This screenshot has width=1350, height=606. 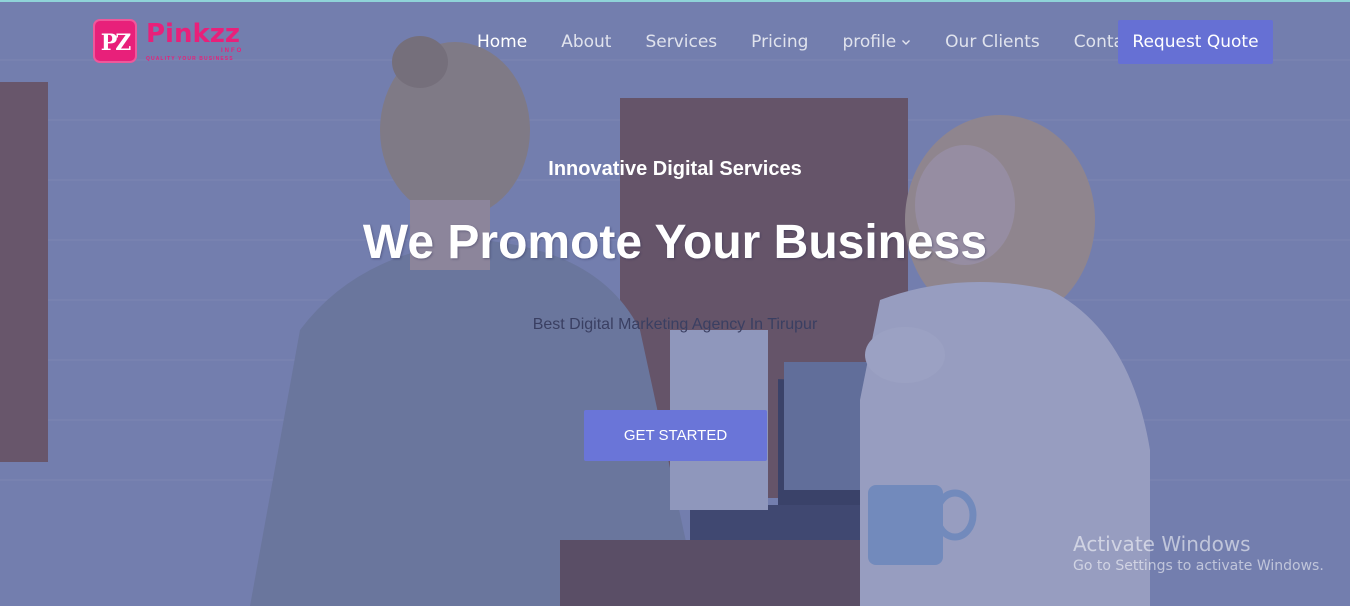 I want to click on nav-profile-dropdown: profile, so click(x=876, y=42).